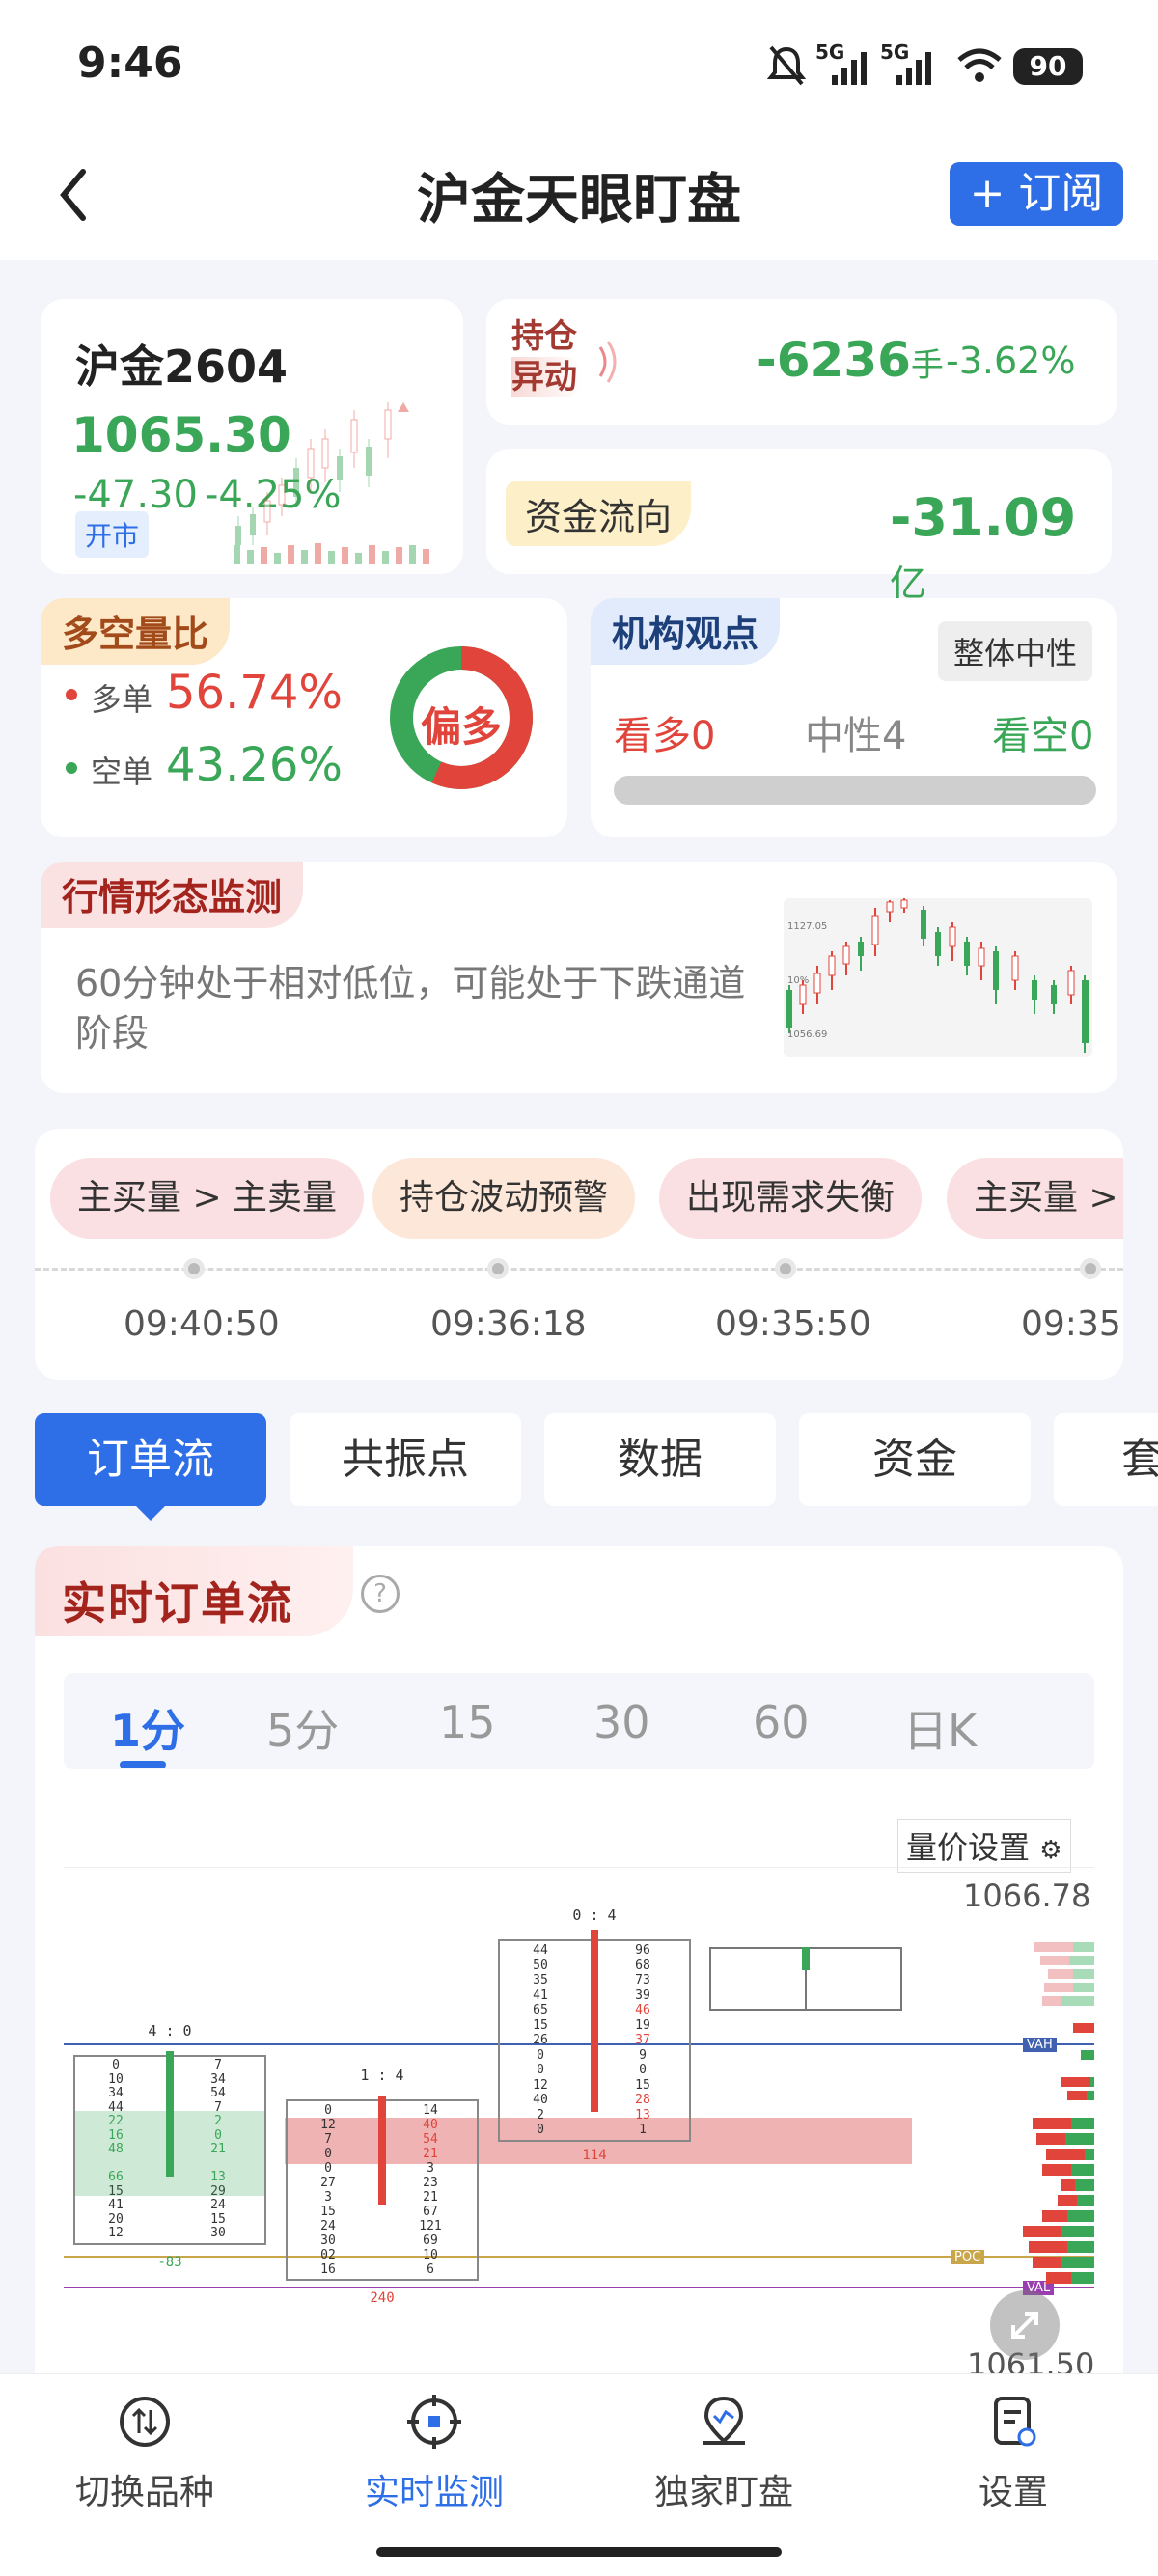 The image size is (1158, 2576). Describe the element at coordinates (1048, 66) in the screenshot. I see `battery-indicator: 90` at that location.